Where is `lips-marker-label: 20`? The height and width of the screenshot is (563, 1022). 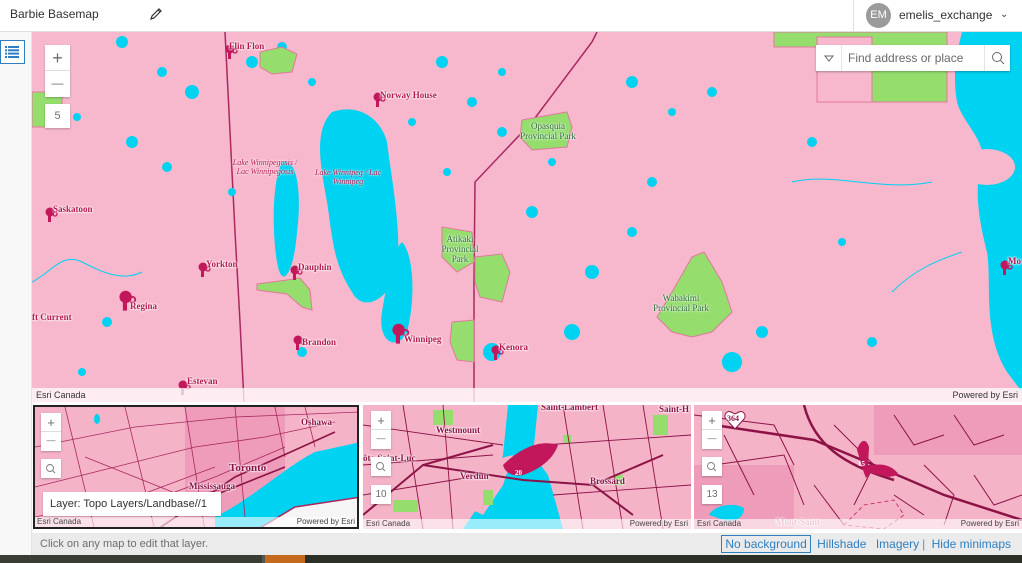 lips-marker-label: 20 is located at coordinates (518, 473).